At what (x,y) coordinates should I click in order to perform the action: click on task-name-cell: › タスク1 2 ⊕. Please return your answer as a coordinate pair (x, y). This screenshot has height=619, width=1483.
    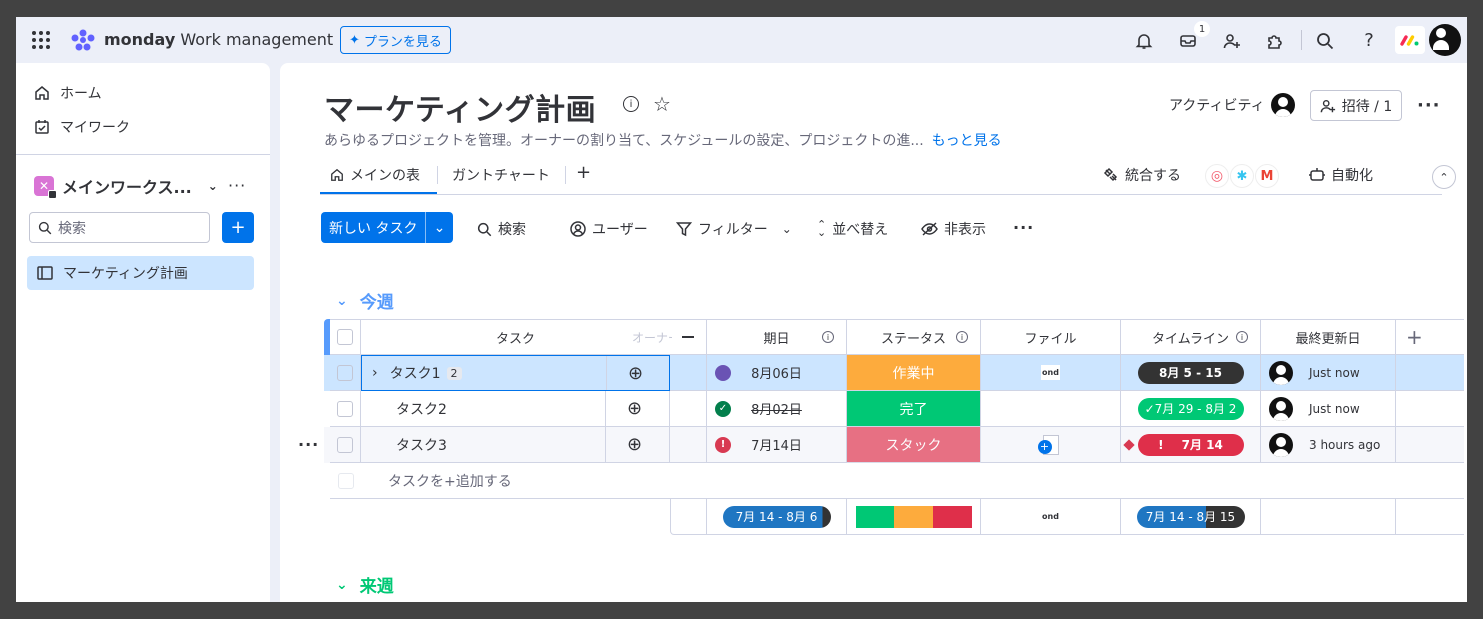
    Looking at the image, I should click on (515, 373).